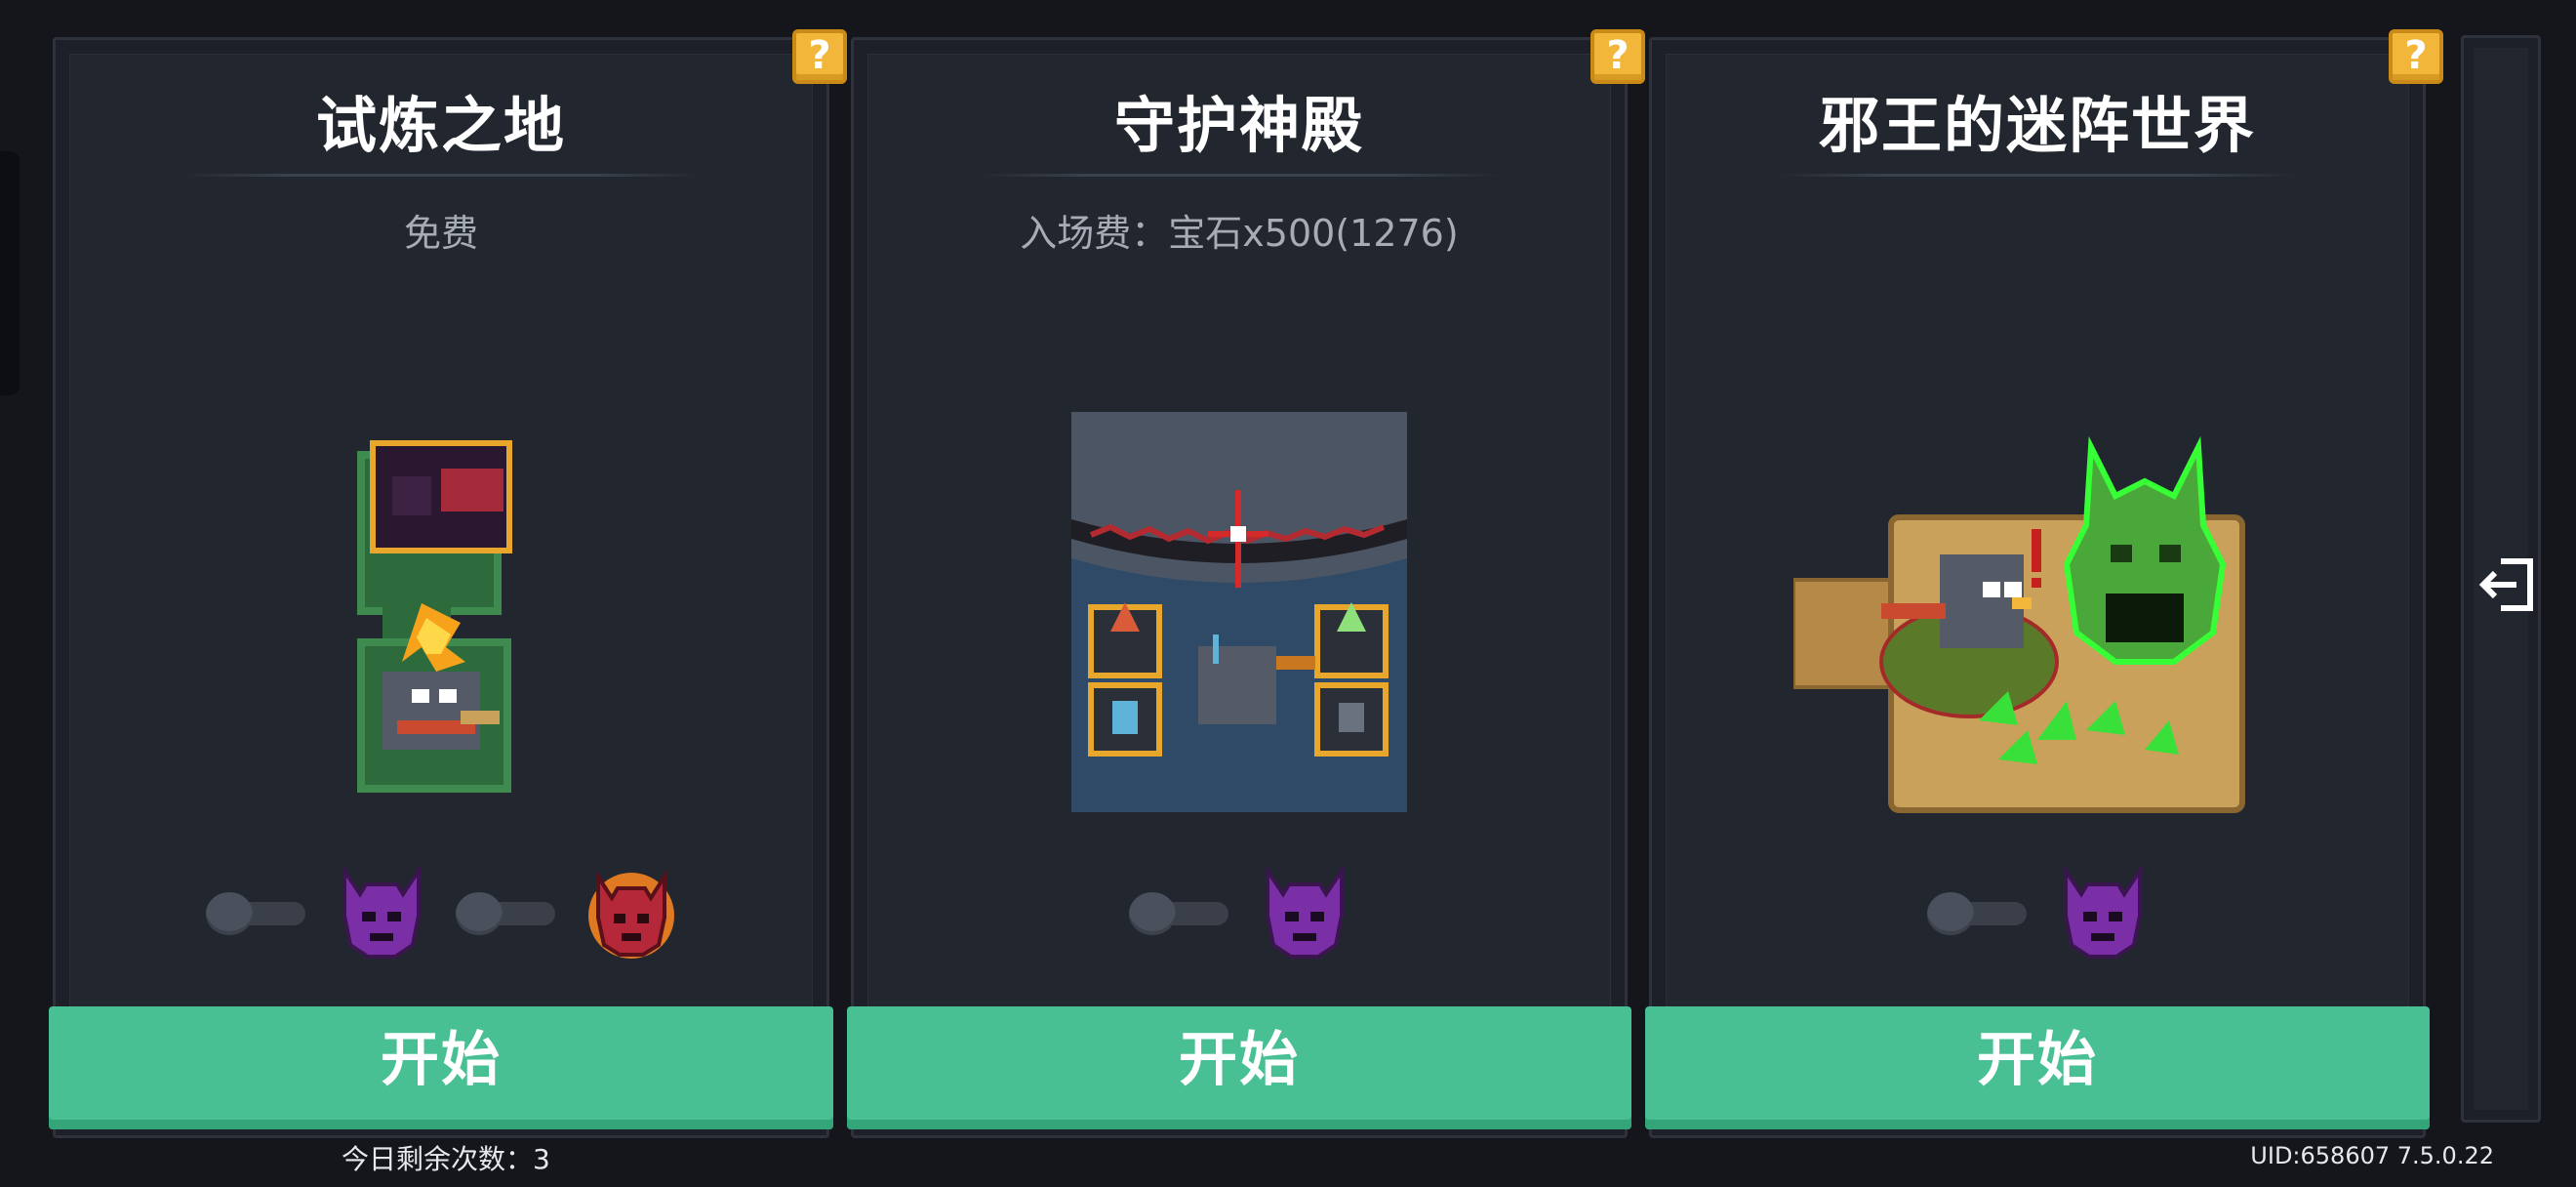 Image resolution: width=2576 pixels, height=1187 pixels. Describe the element at coordinates (2037, 125) in the screenshot. I see `card-title: 邪王的迷阵世界` at that location.